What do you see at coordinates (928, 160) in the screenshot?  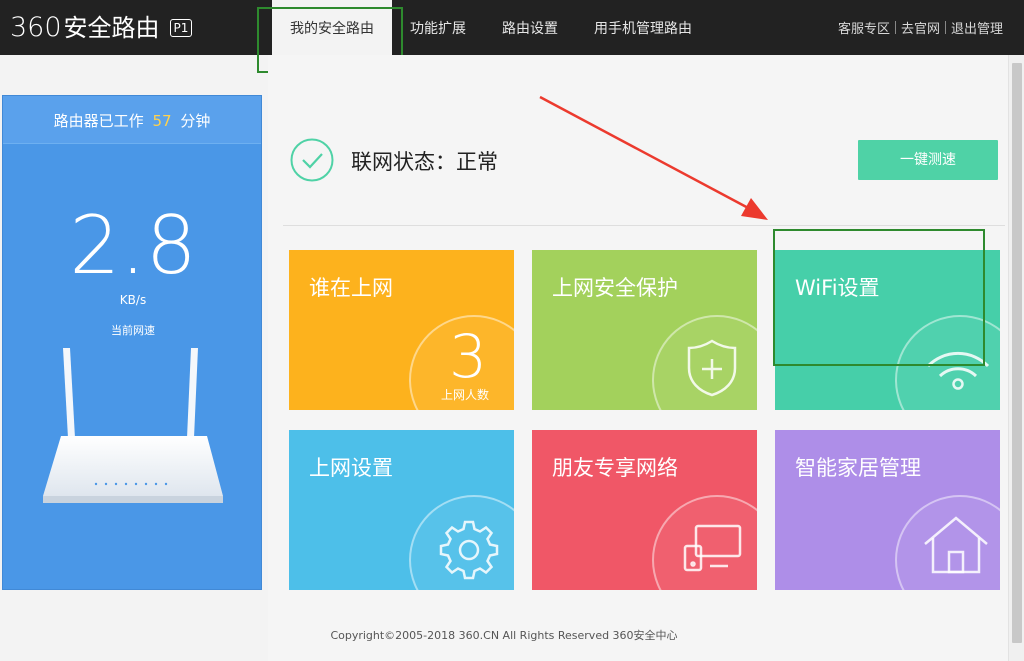 I see `speed-test-button: 一键测速` at bounding box center [928, 160].